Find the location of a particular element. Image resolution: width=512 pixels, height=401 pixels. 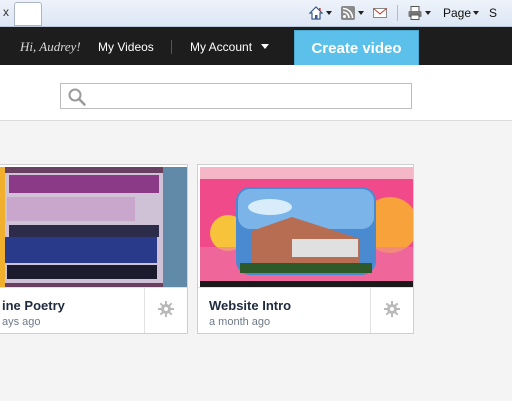

search-section is located at coordinates (256, 93).